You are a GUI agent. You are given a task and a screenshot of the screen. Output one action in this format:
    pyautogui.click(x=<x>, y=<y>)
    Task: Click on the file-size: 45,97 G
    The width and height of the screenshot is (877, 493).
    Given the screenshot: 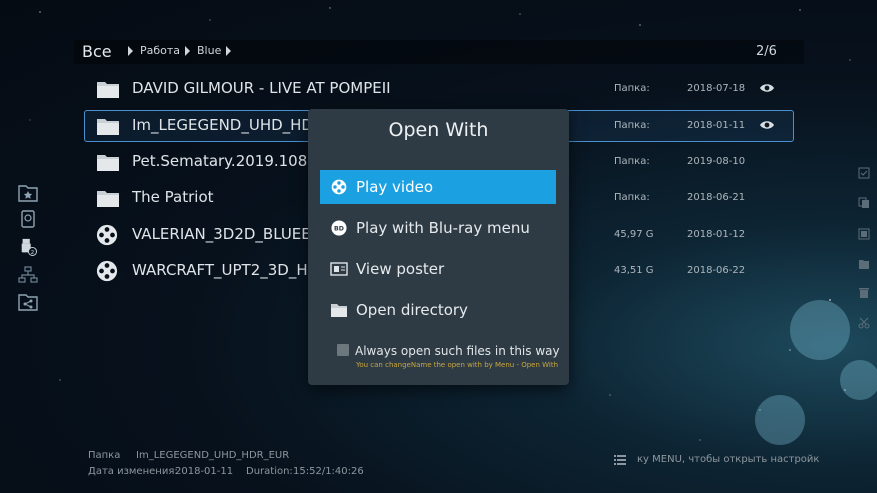 What is the action you would take?
    pyautogui.click(x=634, y=234)
    